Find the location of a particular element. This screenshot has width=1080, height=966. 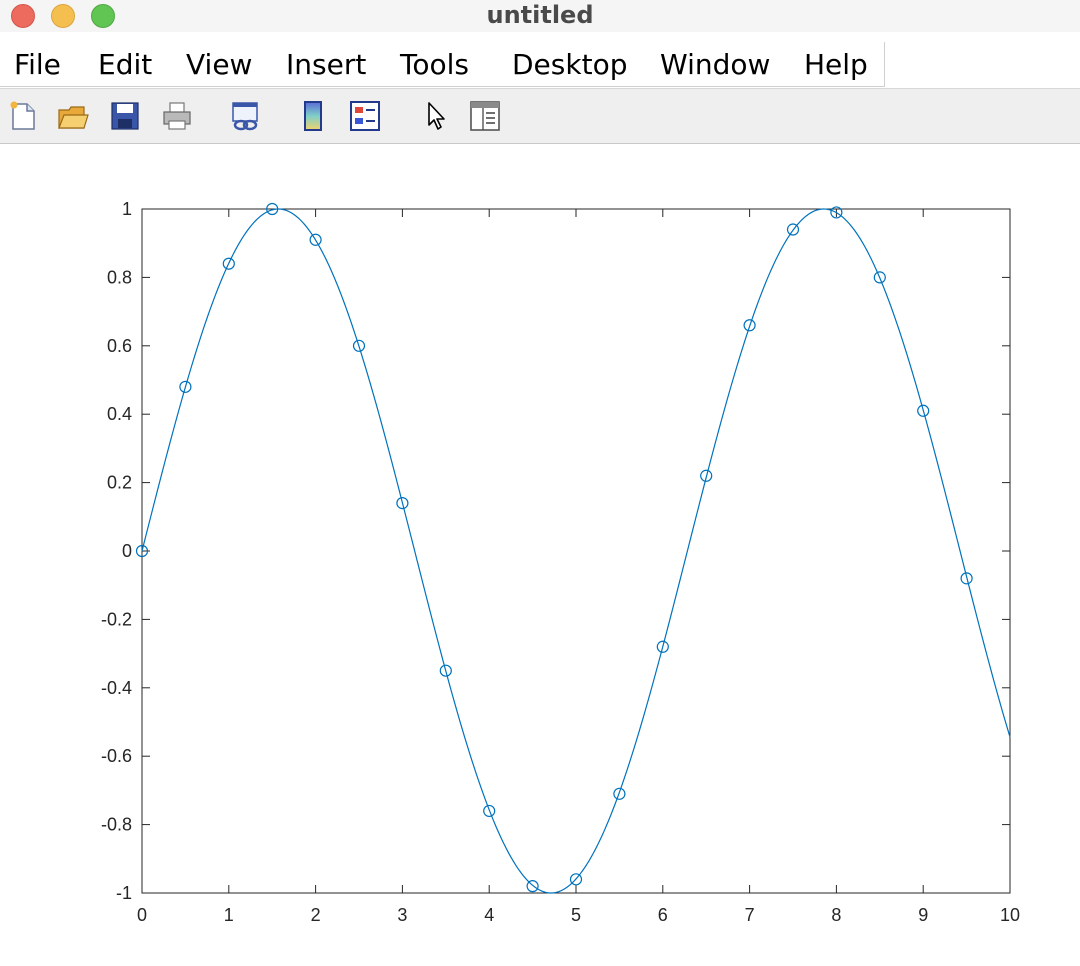

x-tick-label: 1 is located at coordinates (229, 915).